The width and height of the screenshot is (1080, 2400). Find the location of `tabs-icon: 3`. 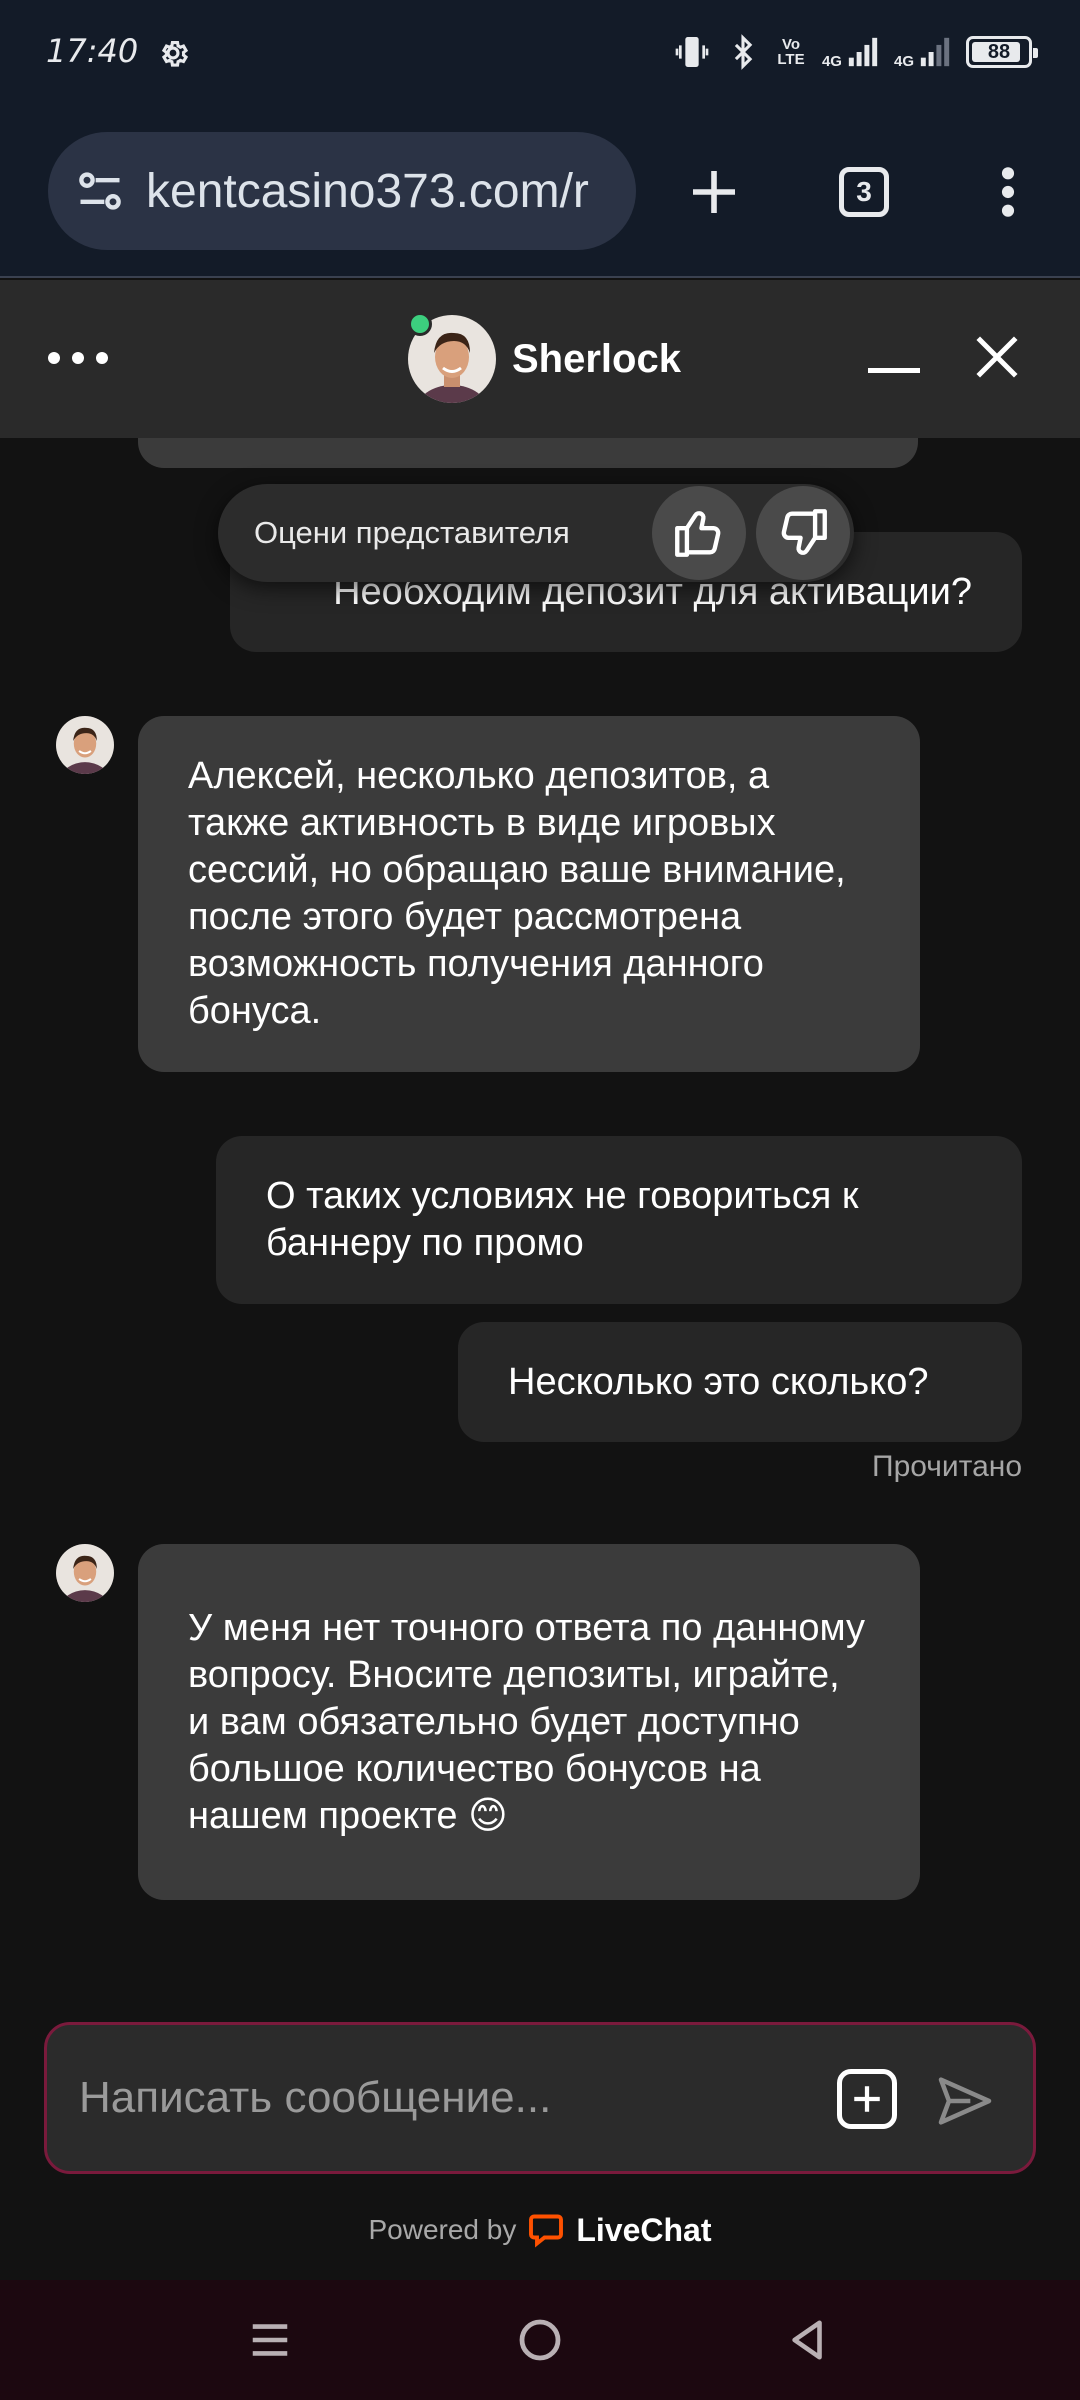

tabs-icon: 3 is located at coordinates (864, 192).